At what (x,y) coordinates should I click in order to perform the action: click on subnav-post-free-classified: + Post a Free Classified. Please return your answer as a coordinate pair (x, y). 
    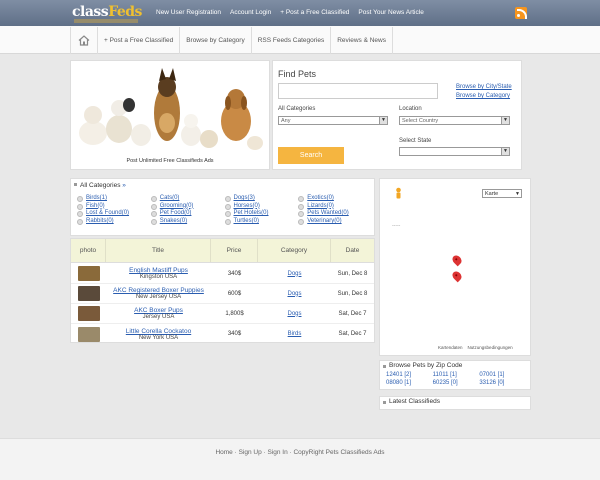
    Looking at the image, I should click on (139, 40).